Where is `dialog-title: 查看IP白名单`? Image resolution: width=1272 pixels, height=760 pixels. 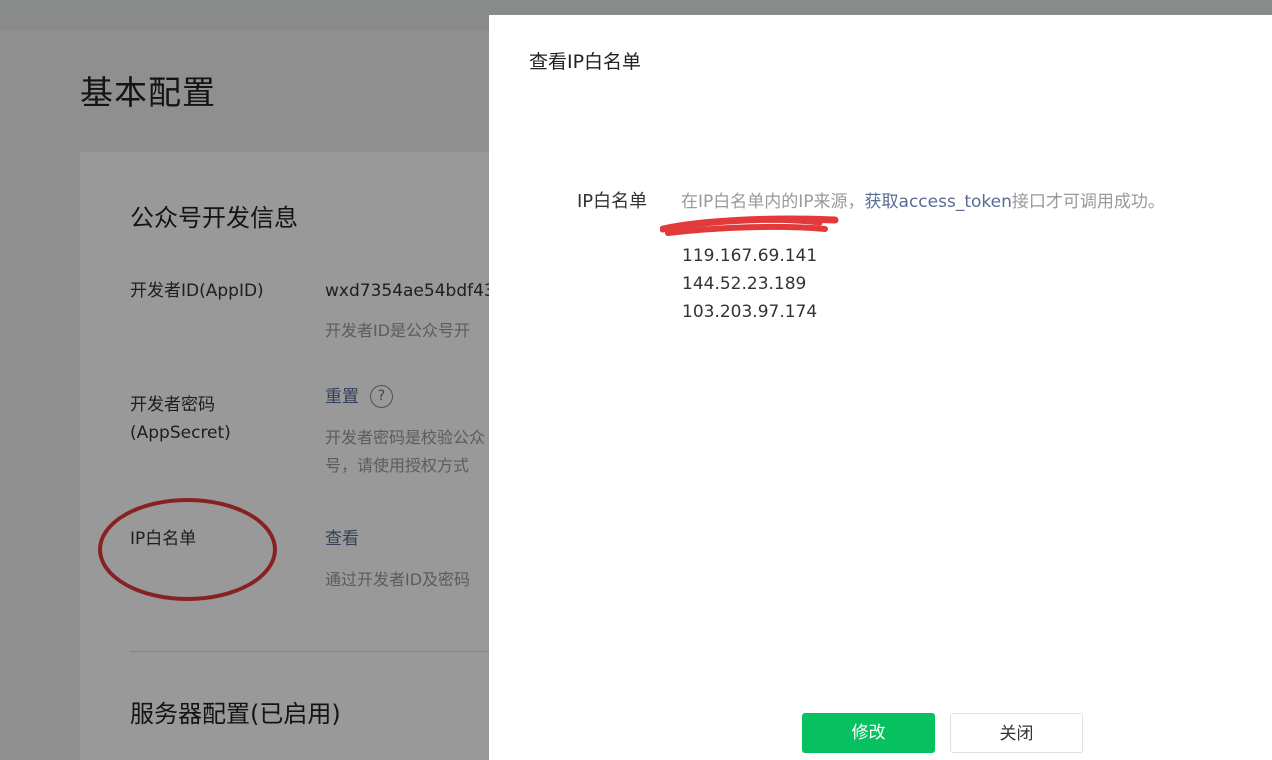
dialog-title: 查看IP白名单 is located at coordinates (585, 62).